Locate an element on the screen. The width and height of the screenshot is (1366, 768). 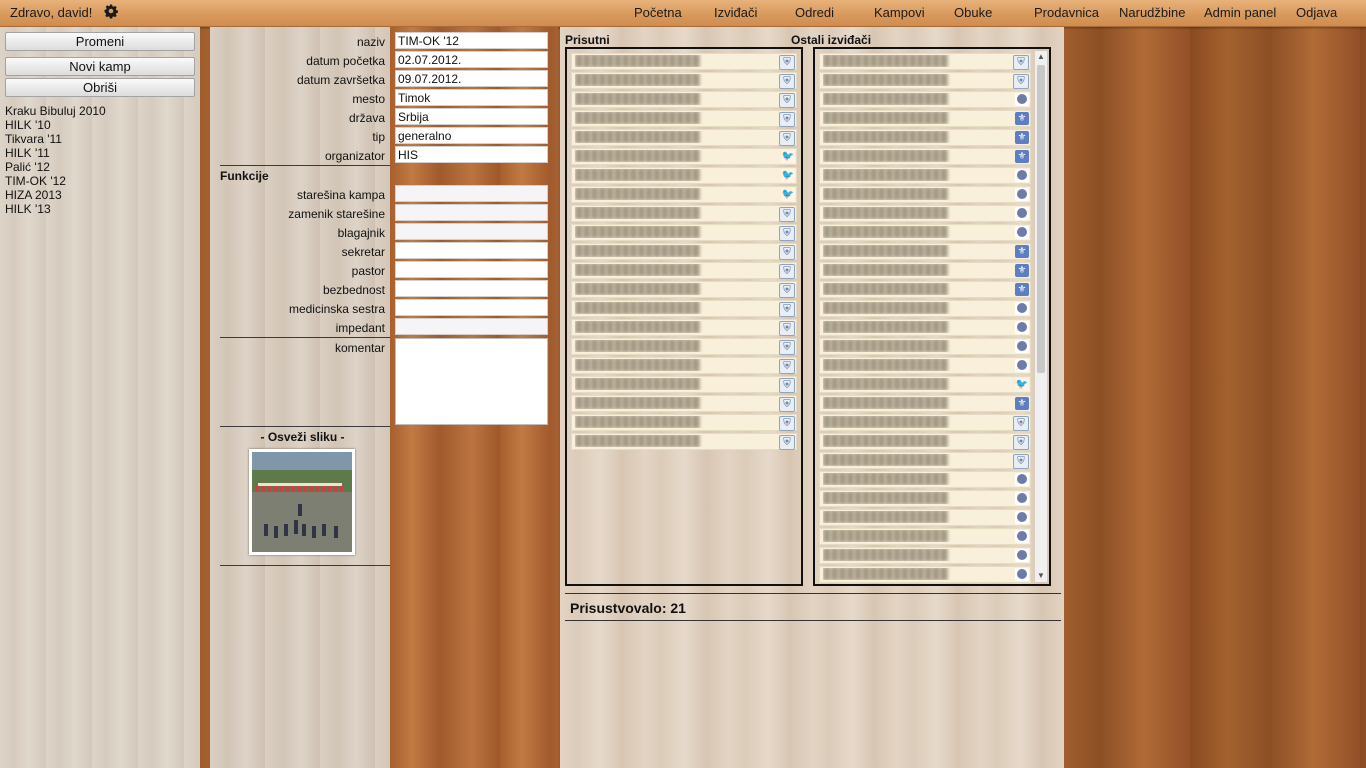
nav-pocetna: Početna is located at coordinates (658, 12).